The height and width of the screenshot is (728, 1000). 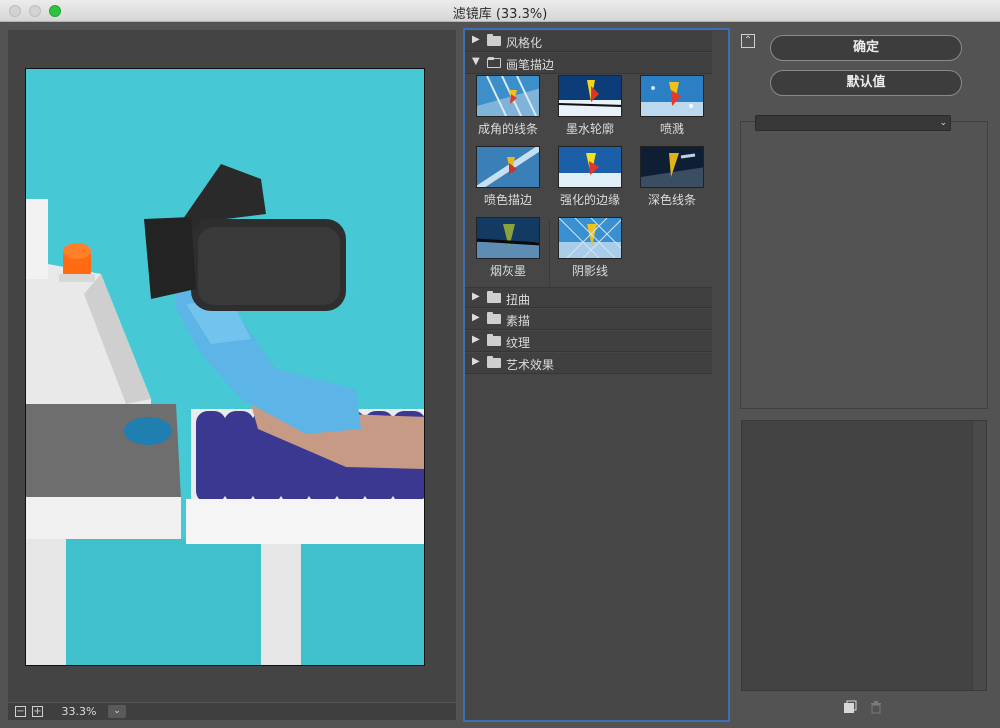 What do you see at coordinates (866, 83) in the screenshot?
I see `default-button: 默认值` at bounding box center [866, 83].